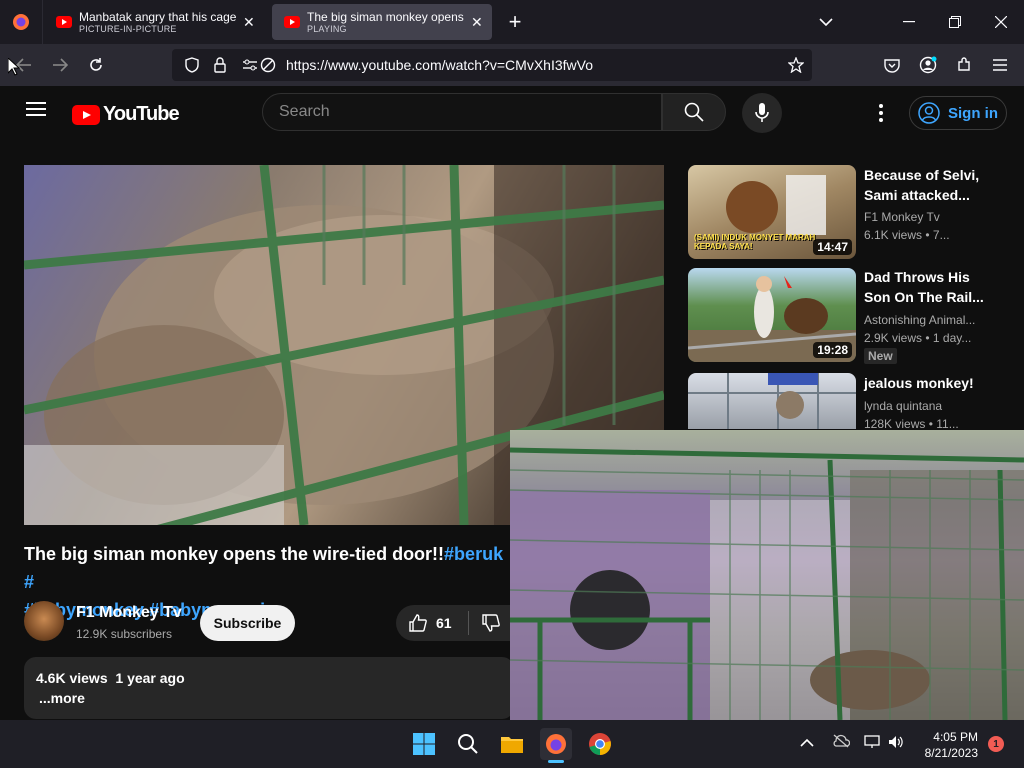  I want to click on recommendation-channel: lynda quintana, so click(929, 406).